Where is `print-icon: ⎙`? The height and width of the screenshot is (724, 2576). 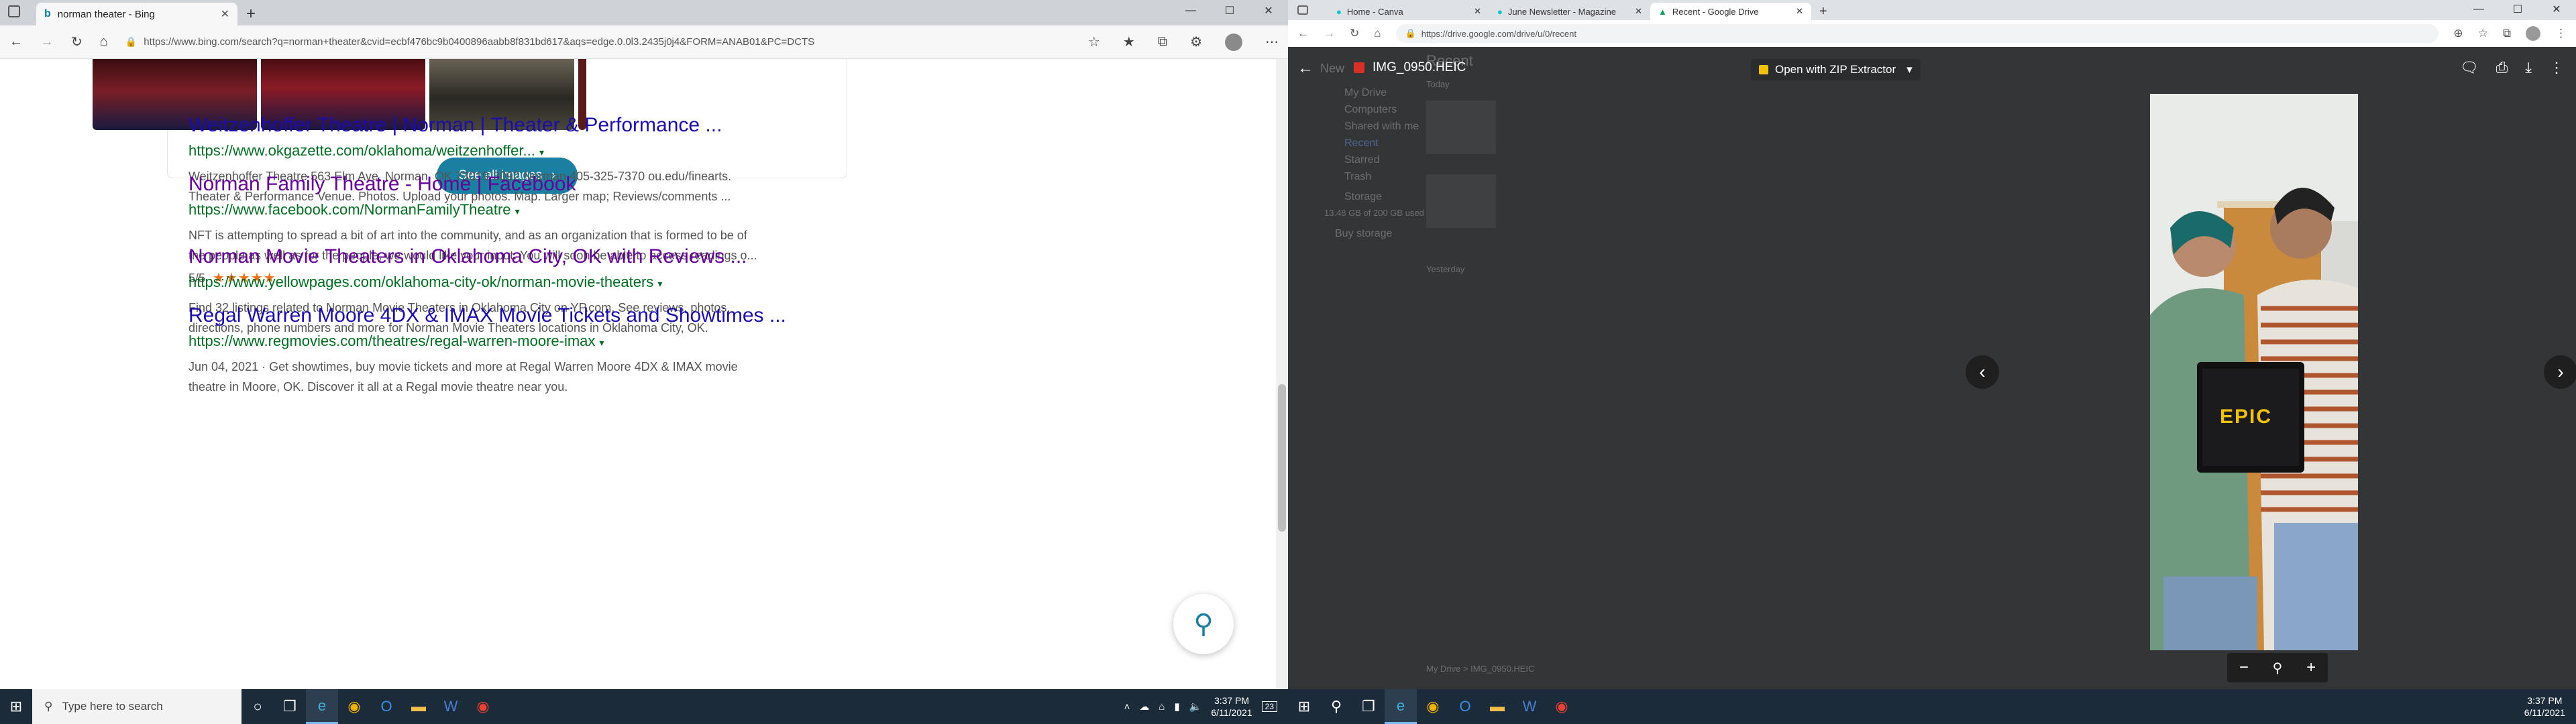 print-icon: ⎙ is located at coordinates (2502, 67).